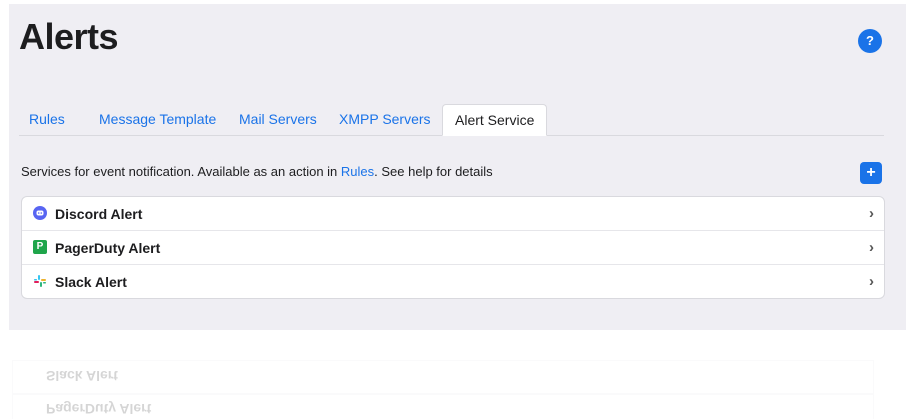 The width and height of the screenshot is (906, 419). What do you see at coordinates (278, 119) in the screenshot?
I see `tab-mail-servers: Mail Servers` at bounding box center [278, 119].